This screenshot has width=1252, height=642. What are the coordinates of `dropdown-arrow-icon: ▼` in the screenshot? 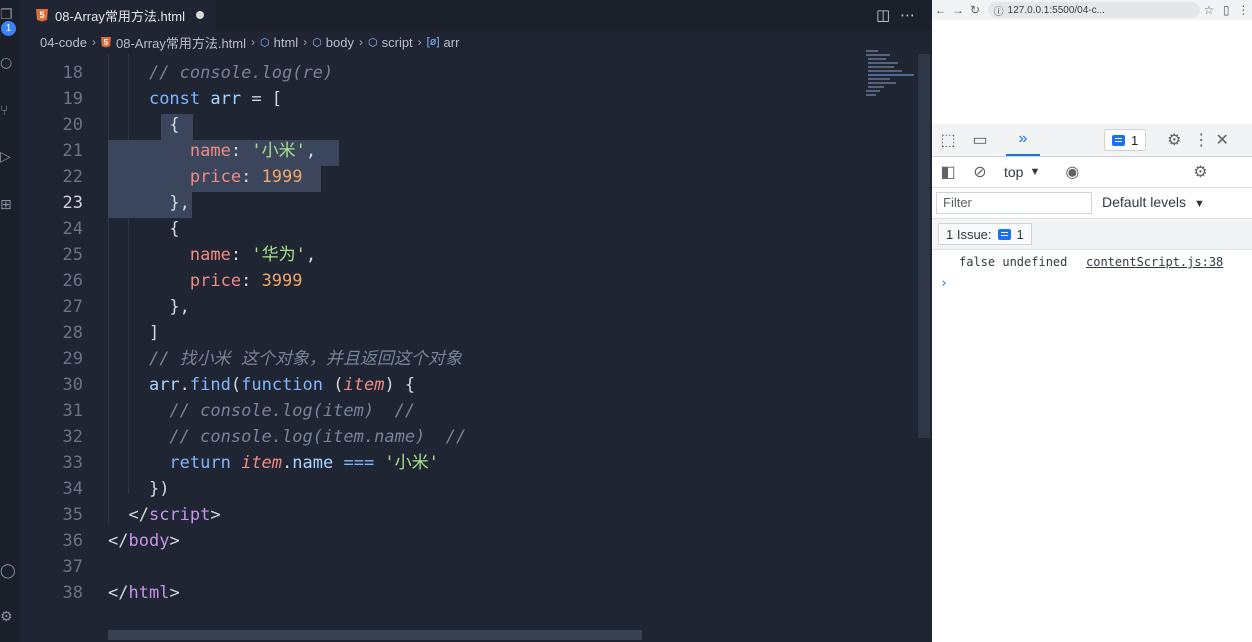 It's located at (1199, 204).